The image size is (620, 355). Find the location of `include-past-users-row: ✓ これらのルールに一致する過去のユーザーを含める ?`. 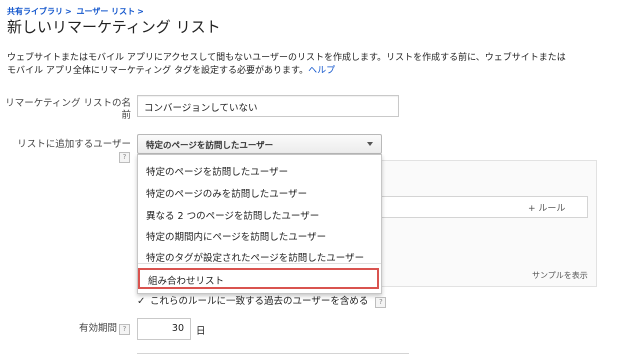

include-past-users-row: ✓ これらのルールに一致する過去のユーザーを含める ? is located at coordinates (262, 300).